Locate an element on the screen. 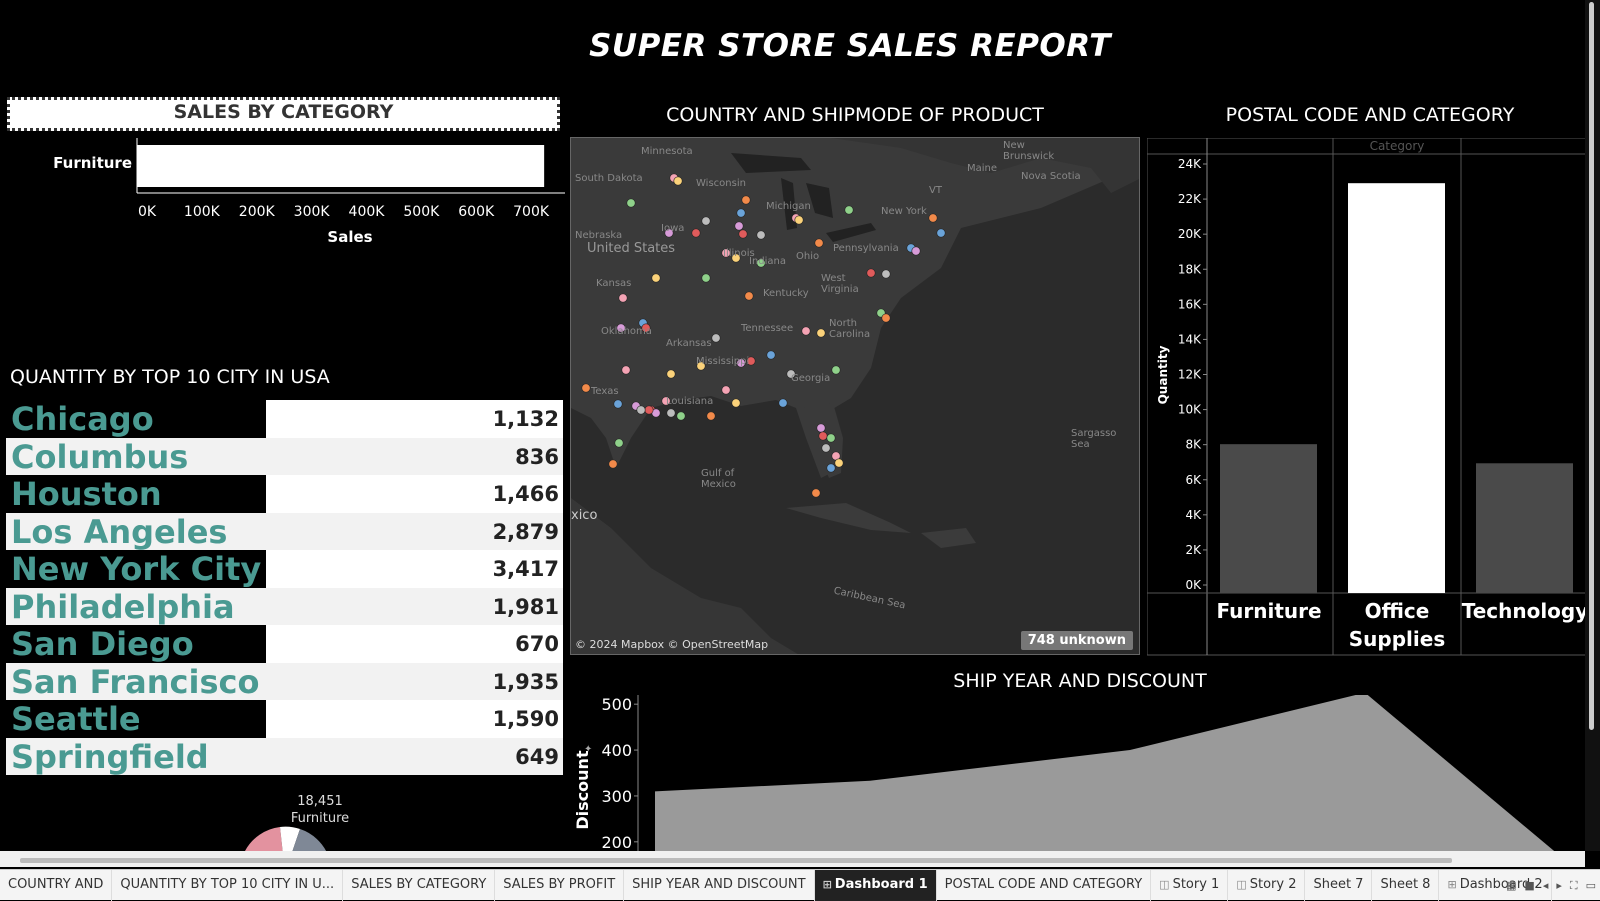 Image resolution: width=1600 pixels, height=901 pixels. tab-story-1: ◫ Story 1 is located at coordinates (1190, 885).